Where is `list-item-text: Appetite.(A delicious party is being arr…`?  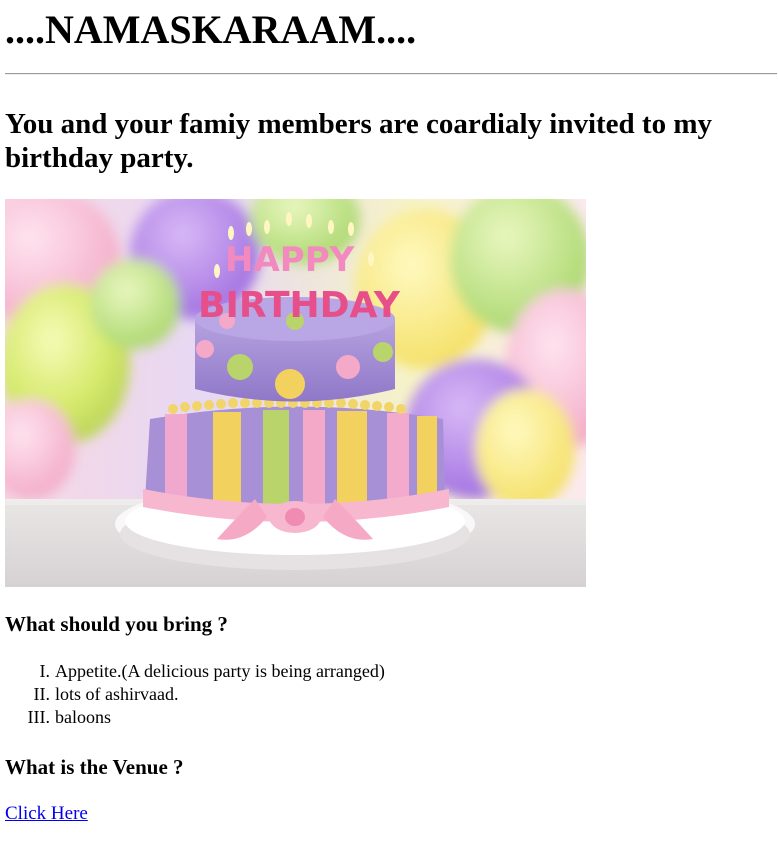 list-item-text: Appetite.(A delicious party is being arr… is located at coordinates (220, 671).